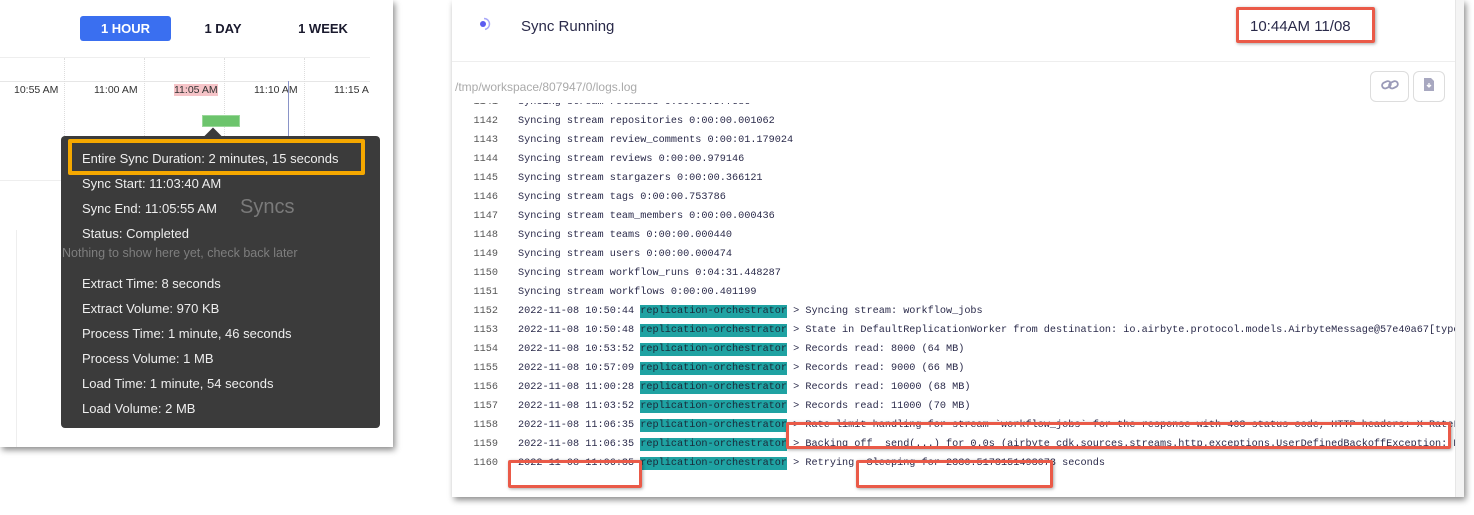 The image size is (1474, 515). I want to click on divider, so click(185, 57).